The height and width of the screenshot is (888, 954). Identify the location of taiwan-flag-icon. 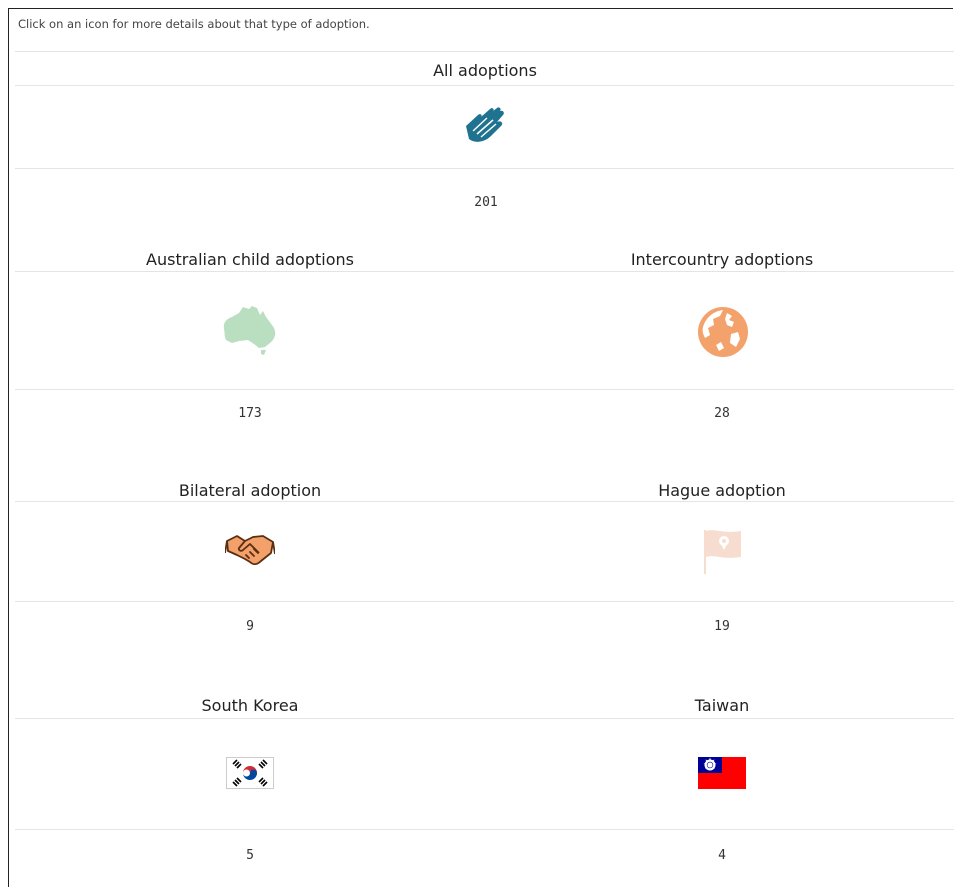
(722, 773).